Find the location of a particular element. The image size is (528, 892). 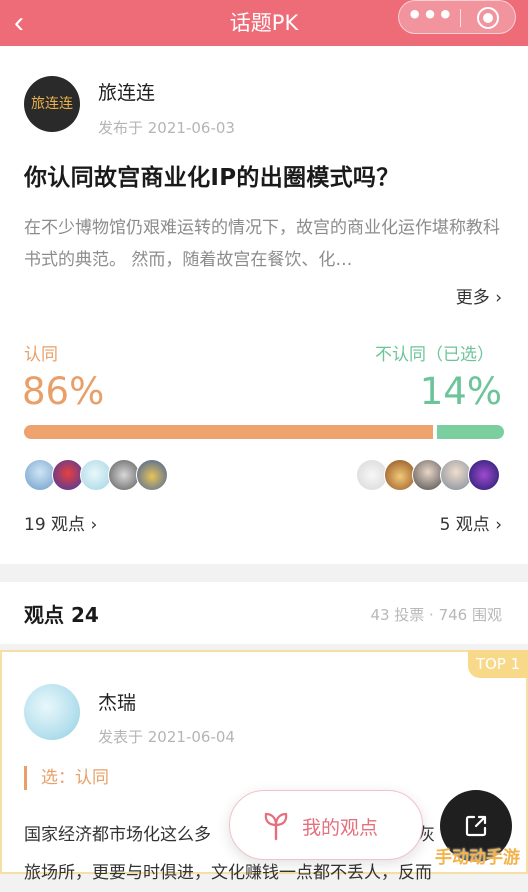

vote-stats: 43 投票 · 746 围观 is located at coordinates (436, 615).